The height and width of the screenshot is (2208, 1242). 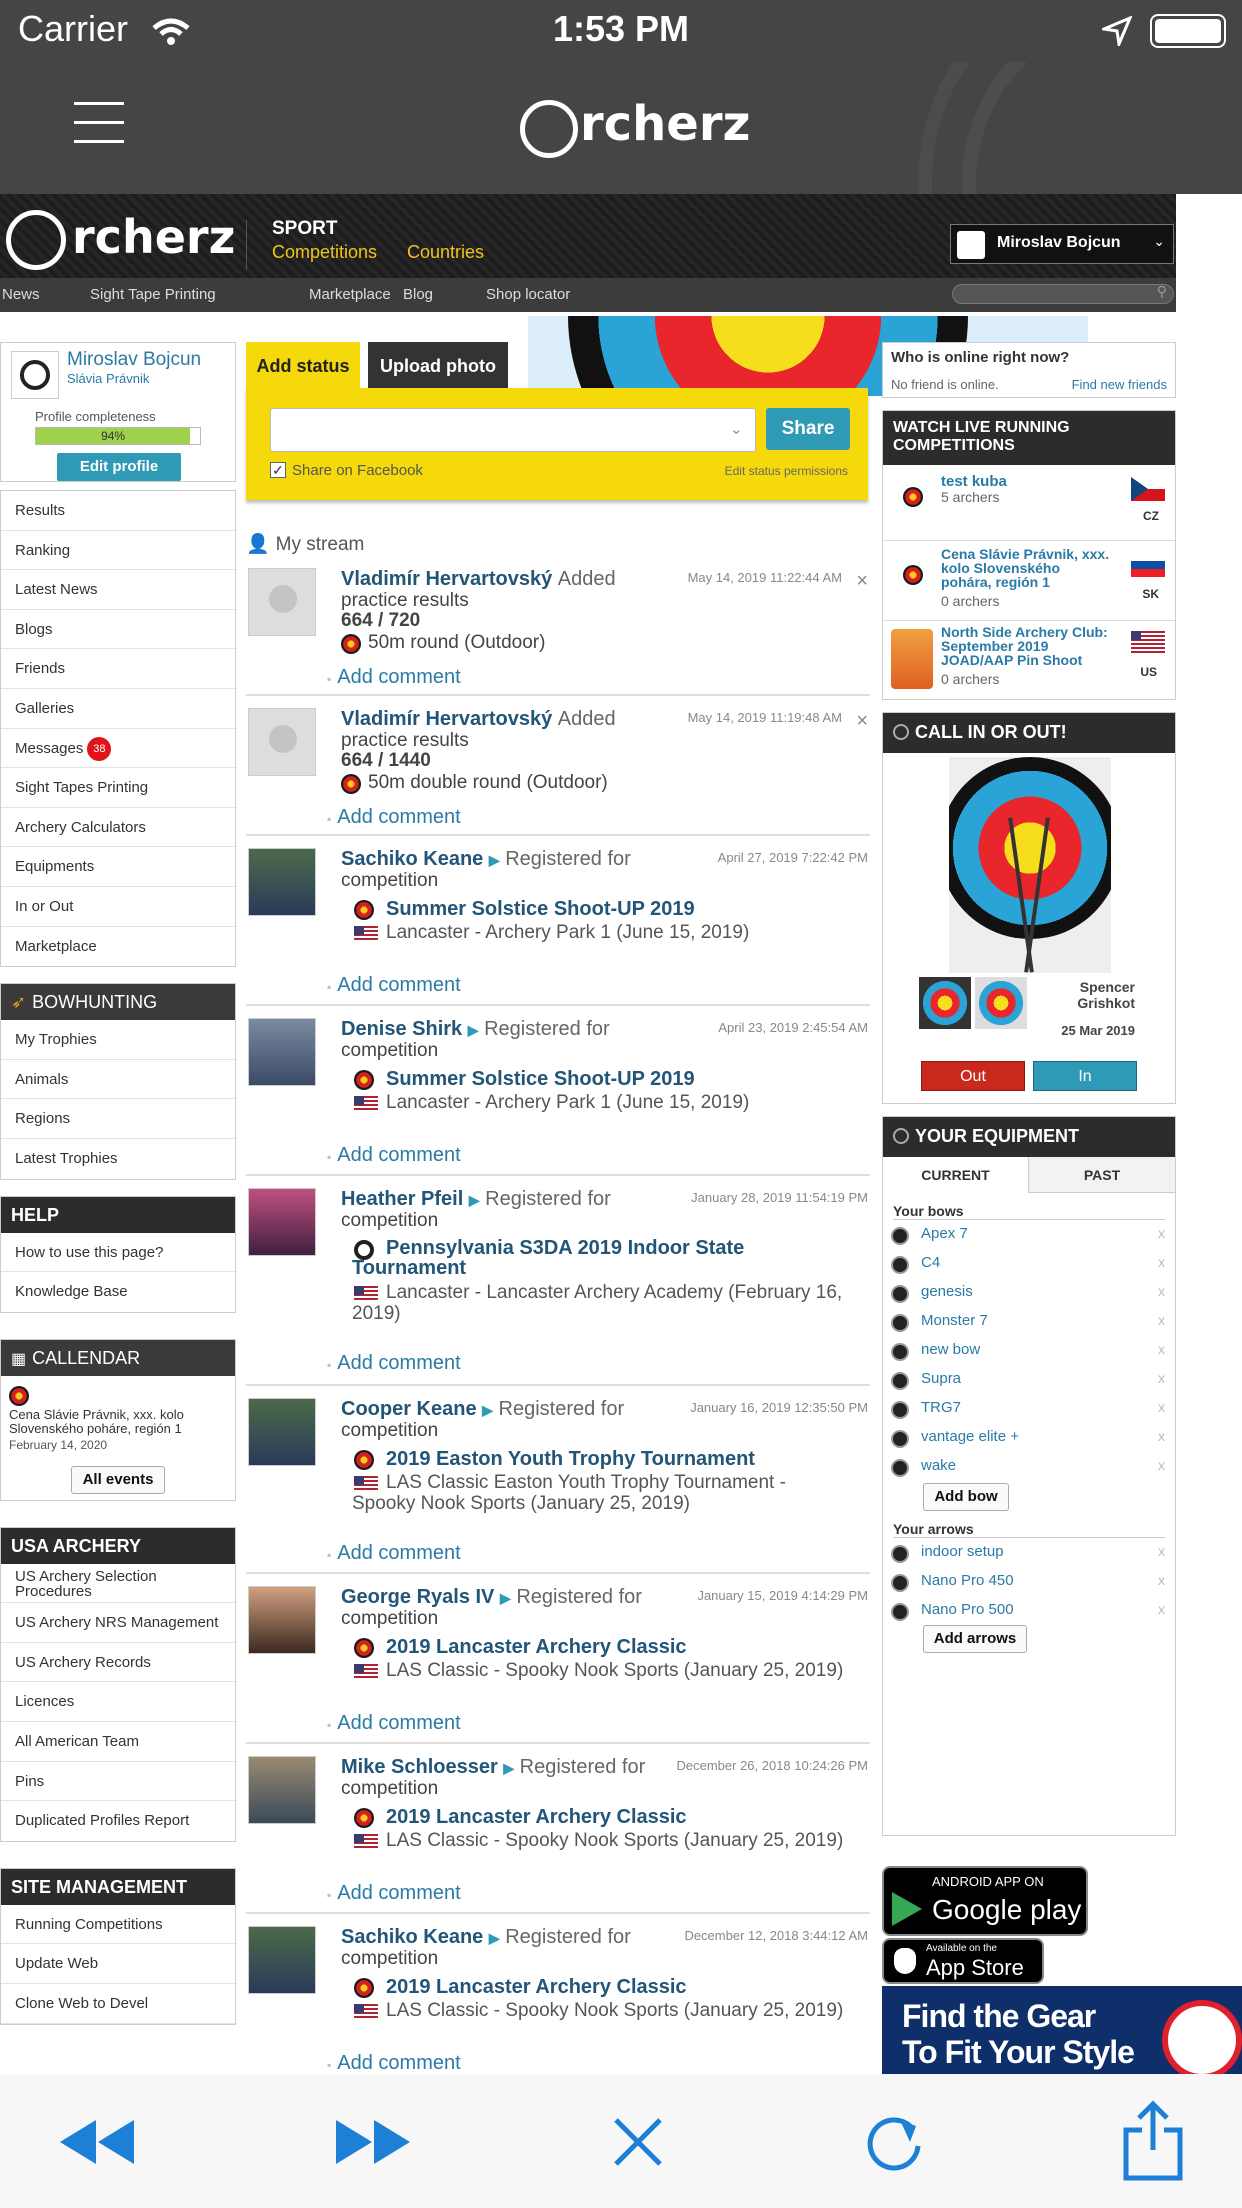 I want to click on tab-past: PAST, so click(x=1102, y=1175).